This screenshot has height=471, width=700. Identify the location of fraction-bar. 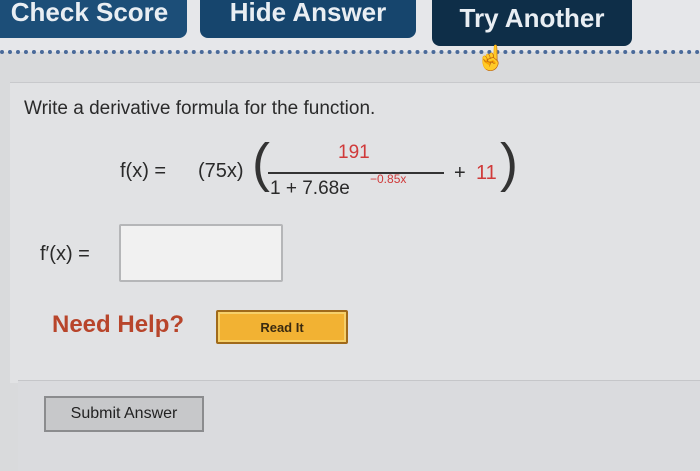
(356, 173).